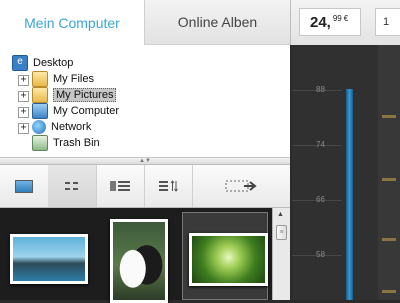  What do you see at coordinates (281, 254) in the screenshot?
I see `gallery-scrollbar: ▲ ≡` at bounding box center [281, 254].